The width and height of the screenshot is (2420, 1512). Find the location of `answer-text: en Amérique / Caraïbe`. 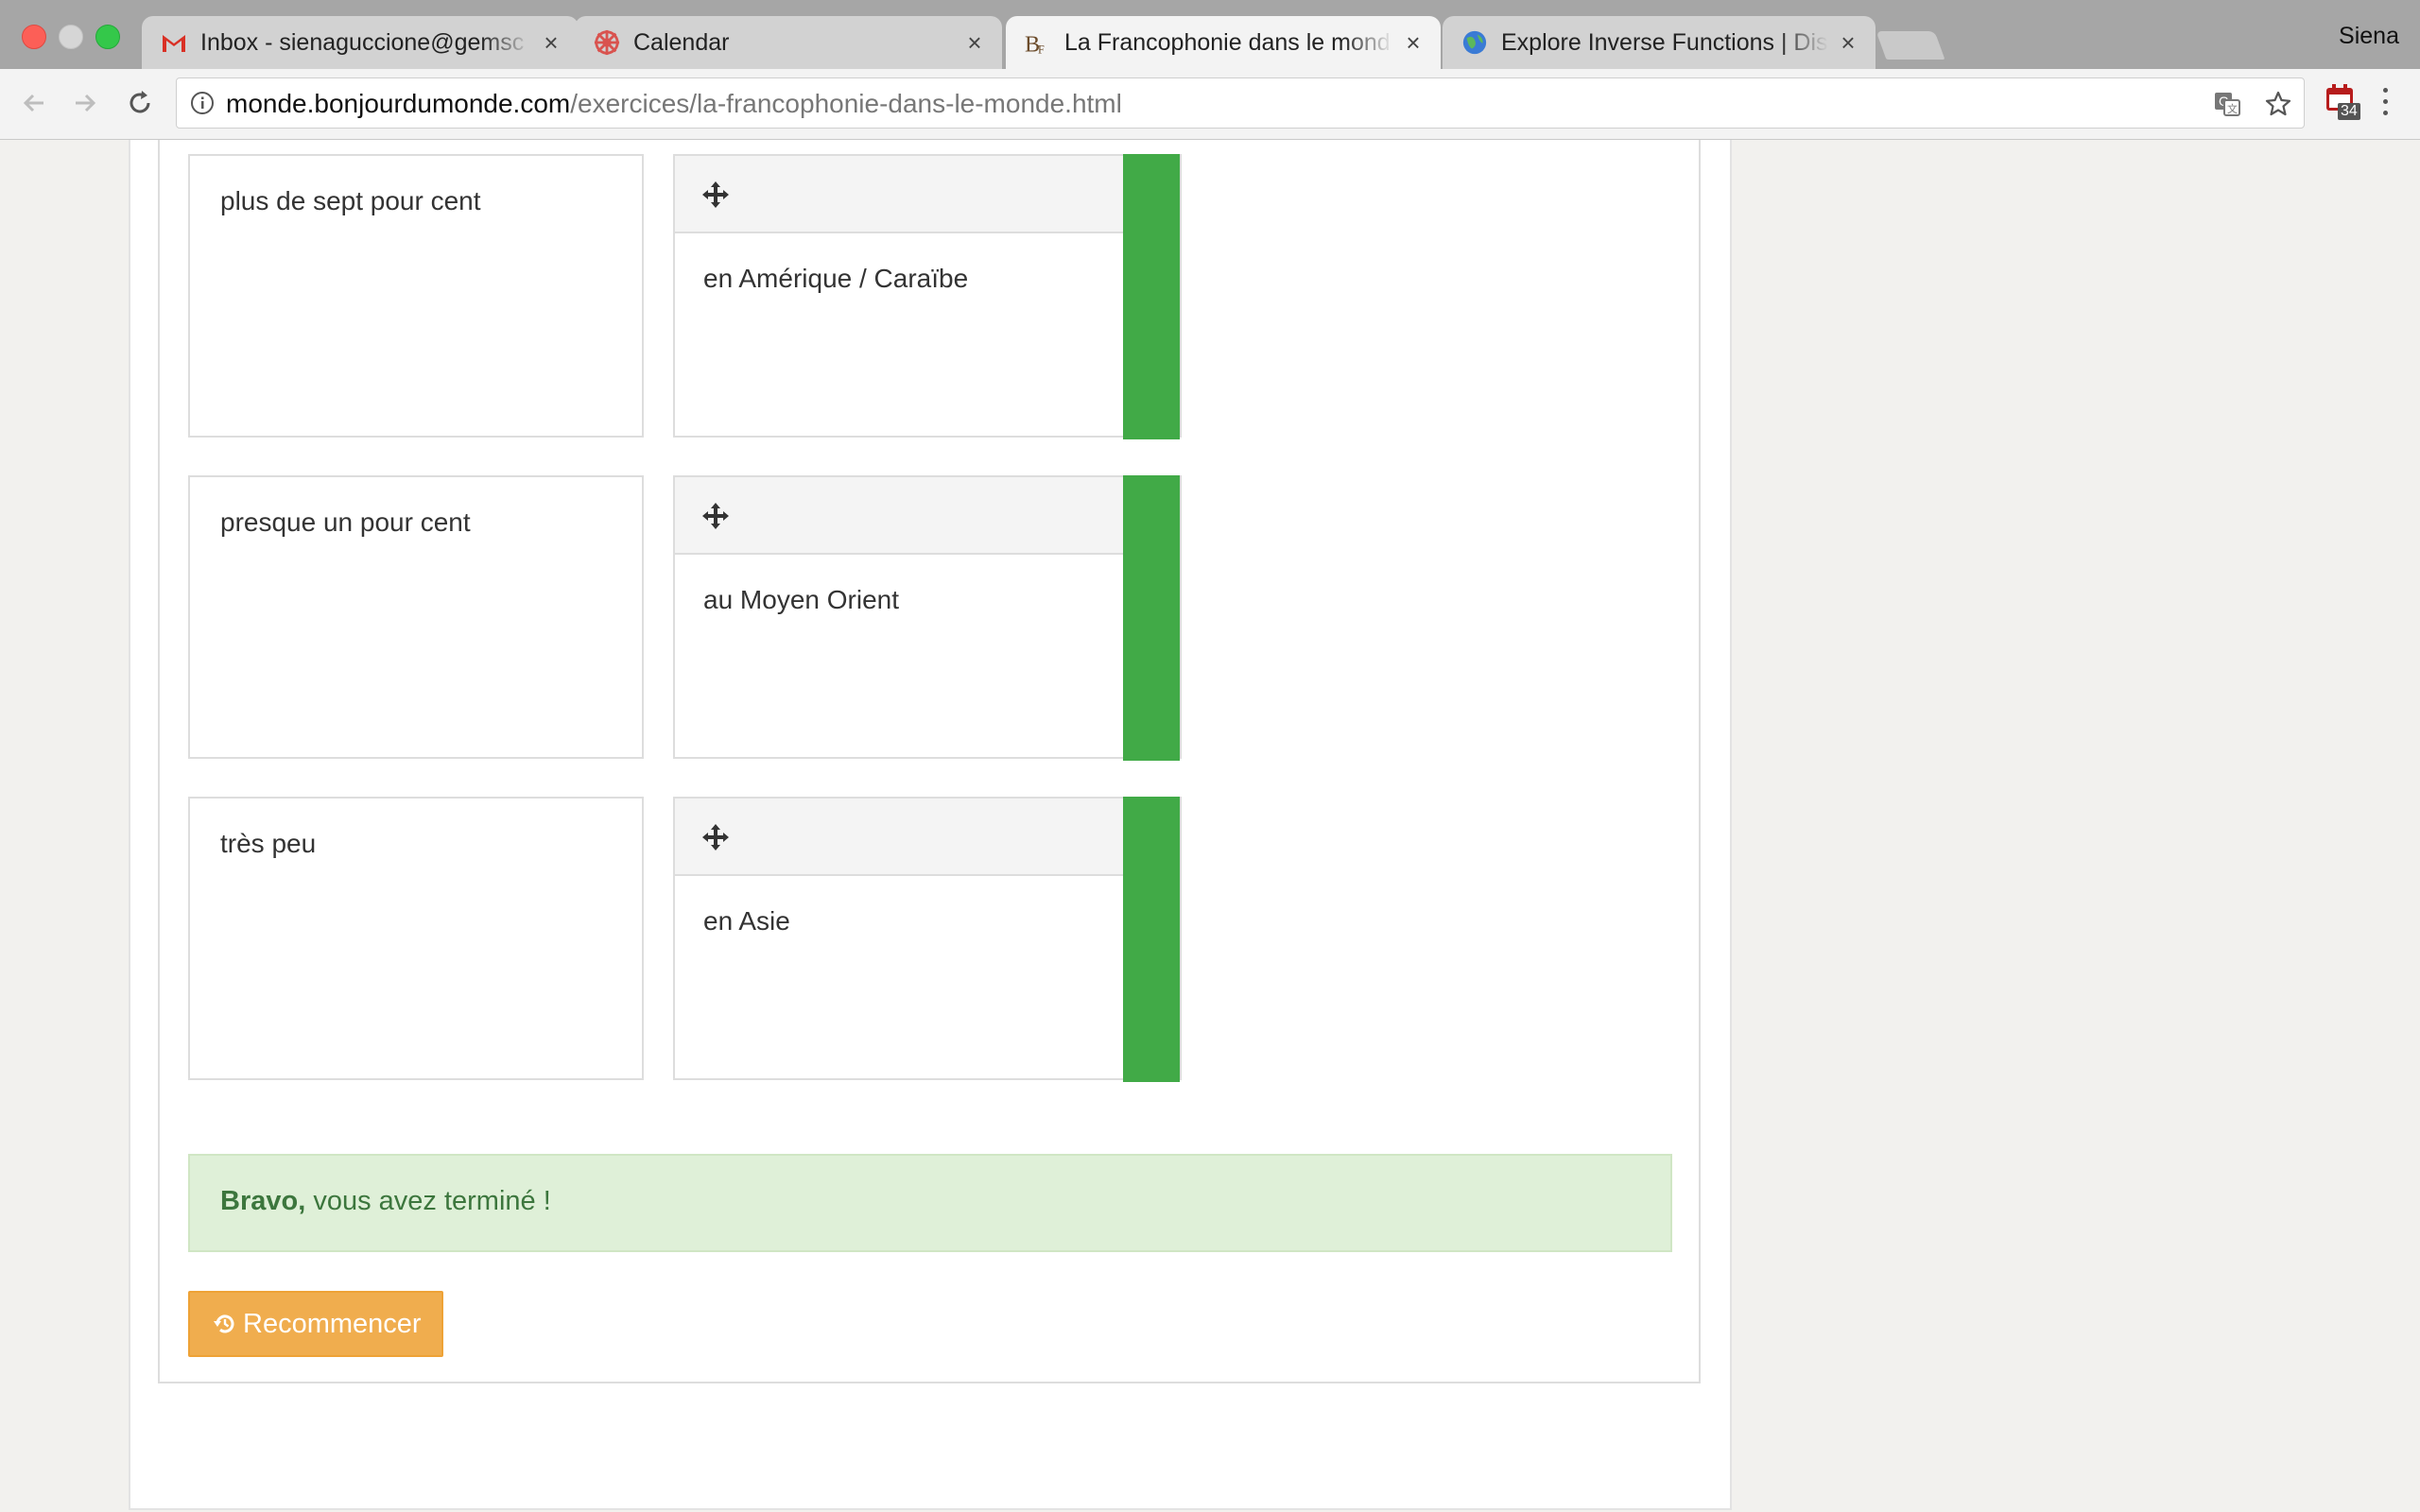

answer-text: en Amérique / Caraïbe is located at coordinates (836, 278).